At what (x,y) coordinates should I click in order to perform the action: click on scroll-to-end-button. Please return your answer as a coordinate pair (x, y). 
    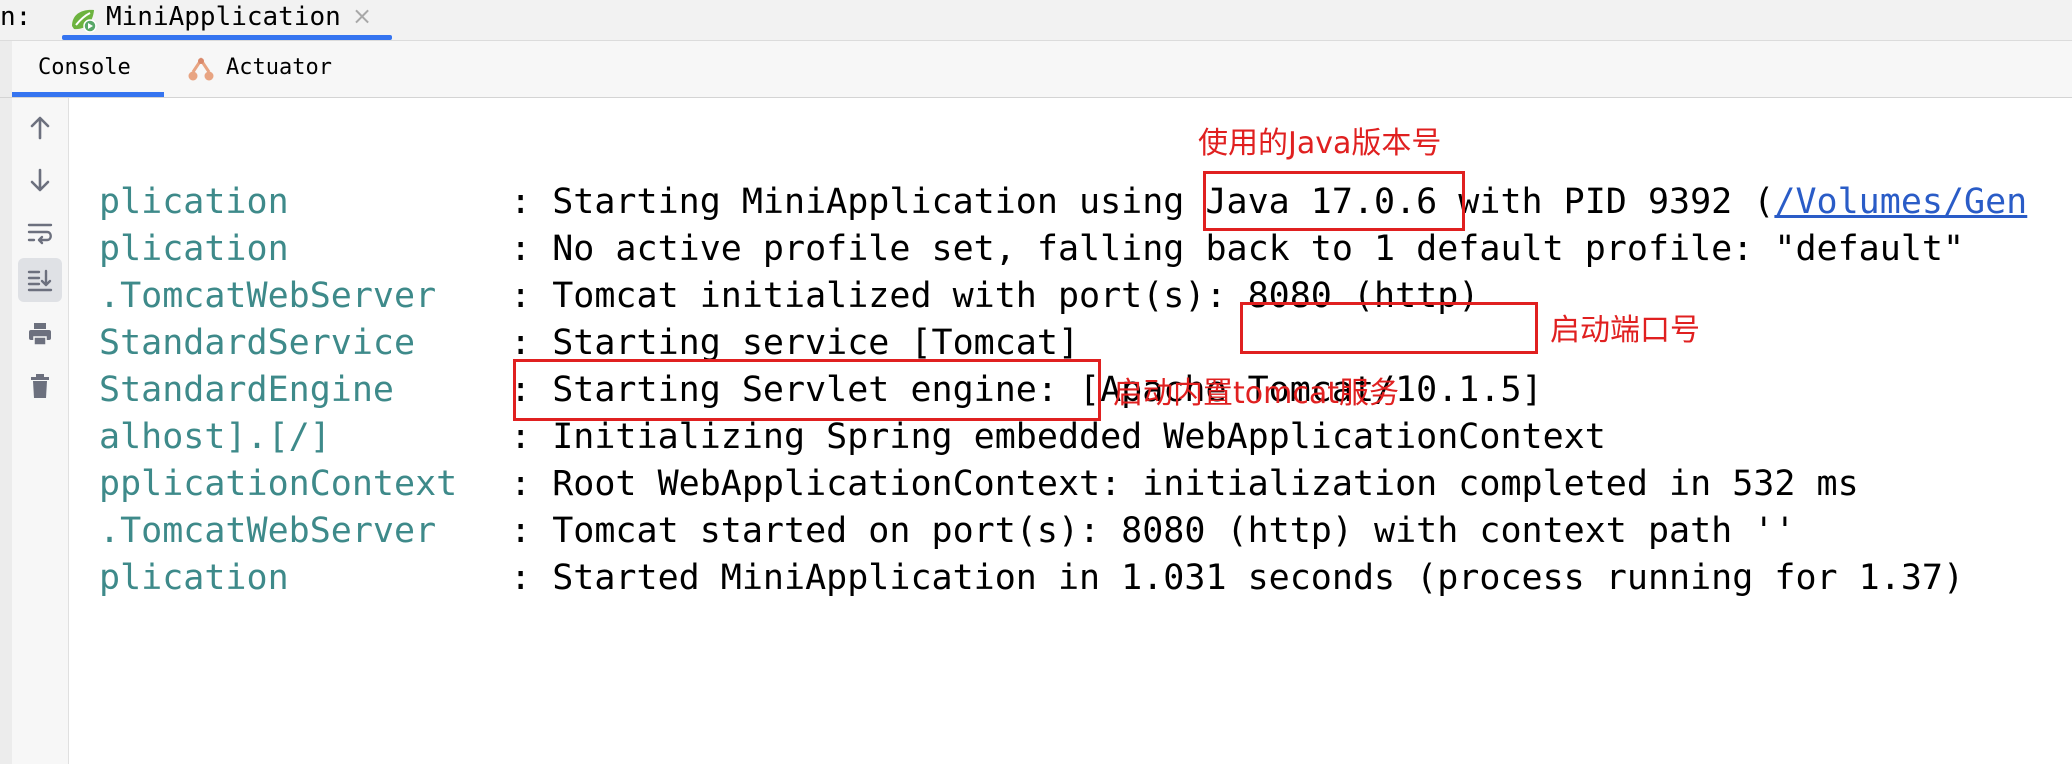
    Looking at the image, I should click on (40, 280).